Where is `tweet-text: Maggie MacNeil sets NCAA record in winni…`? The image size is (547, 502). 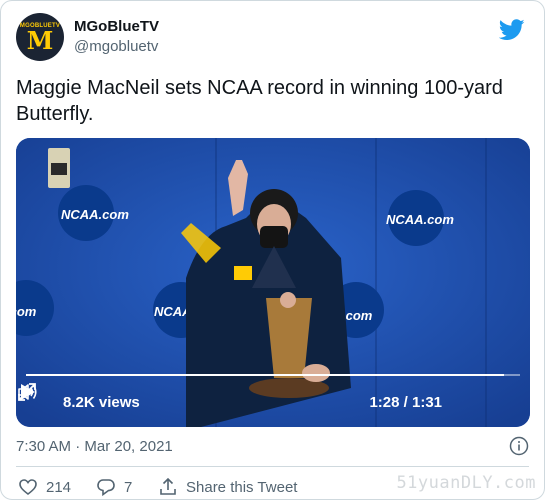
tweet-text: Maggie MacNeil sets NCAA record in winni… is located at coordinates (259, 101).